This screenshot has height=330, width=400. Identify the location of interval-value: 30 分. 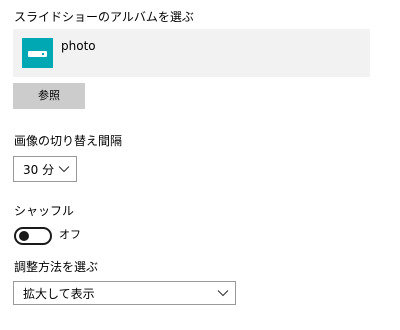
(39, 170).